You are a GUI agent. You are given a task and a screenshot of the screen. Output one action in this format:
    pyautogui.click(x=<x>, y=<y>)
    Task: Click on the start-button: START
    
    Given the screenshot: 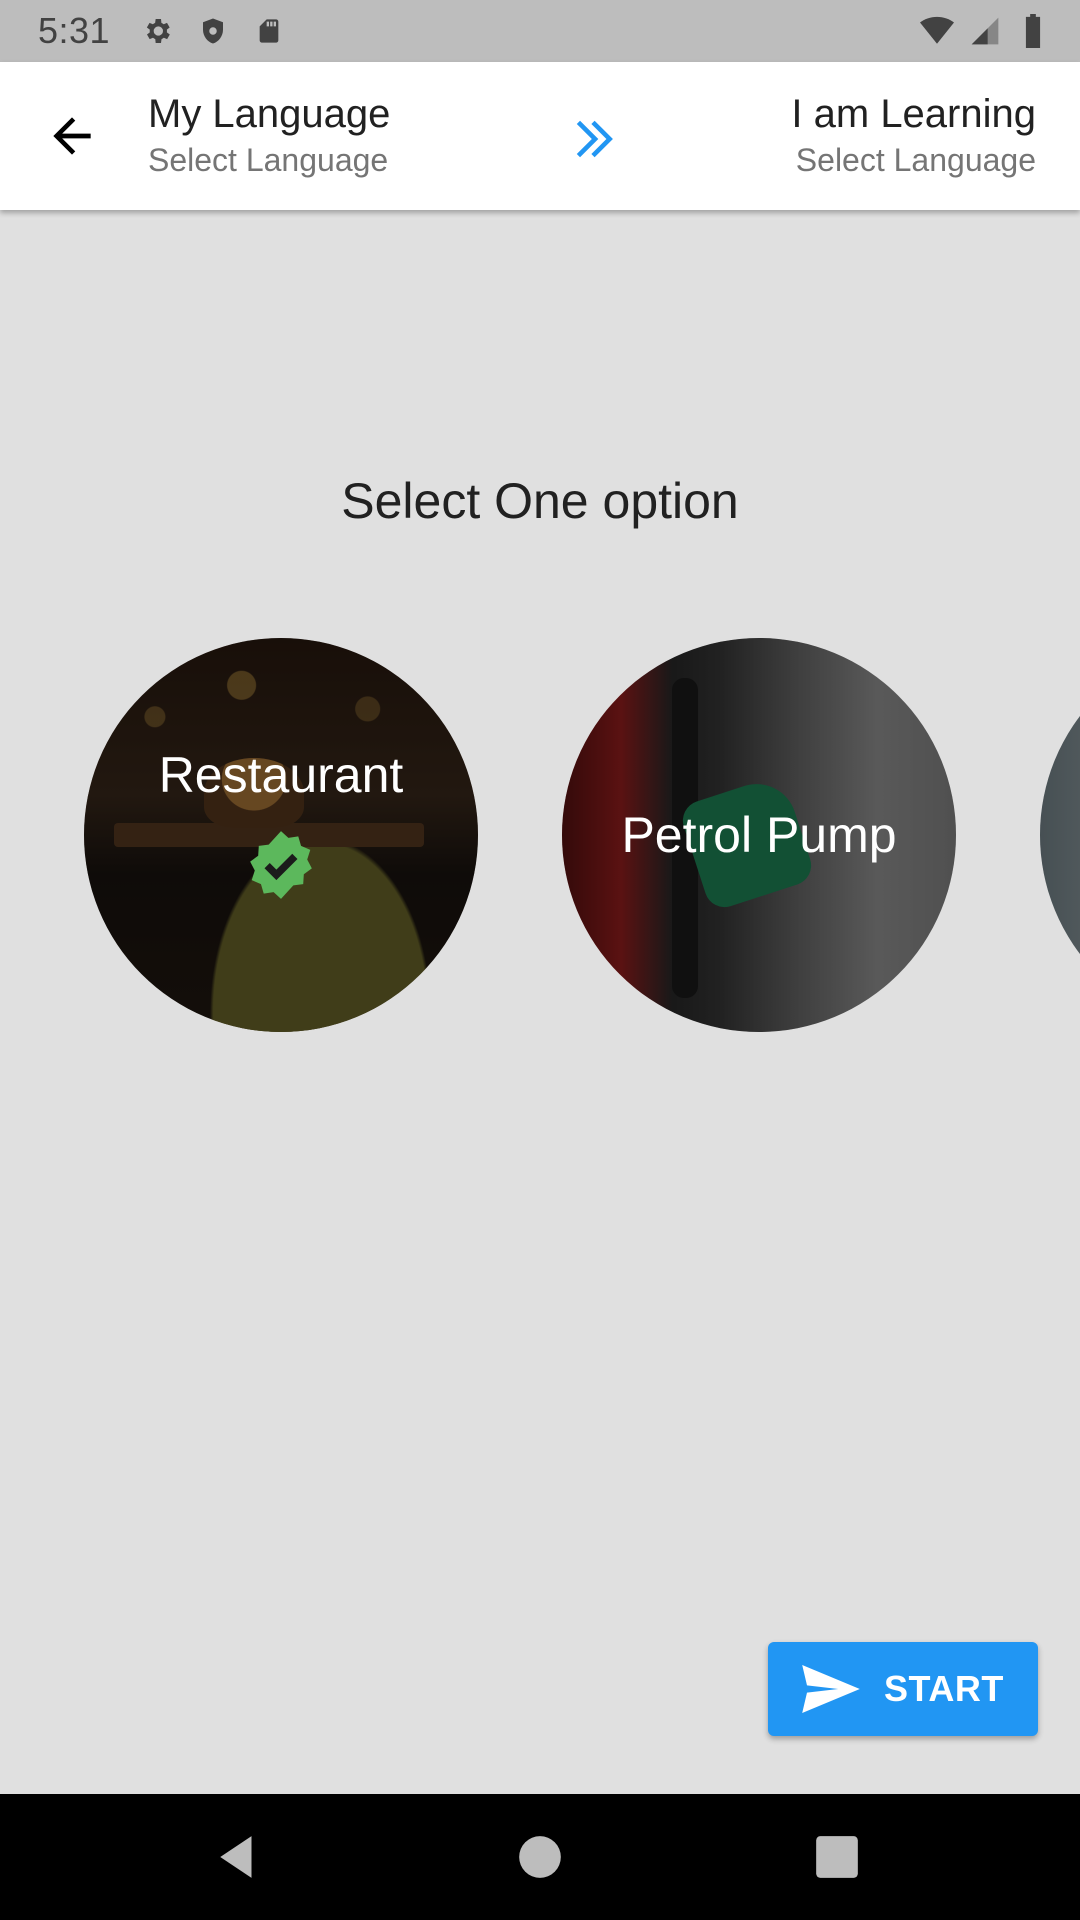 What is the action you would take?
    pyautogui.click(x=903, y=1689)
    